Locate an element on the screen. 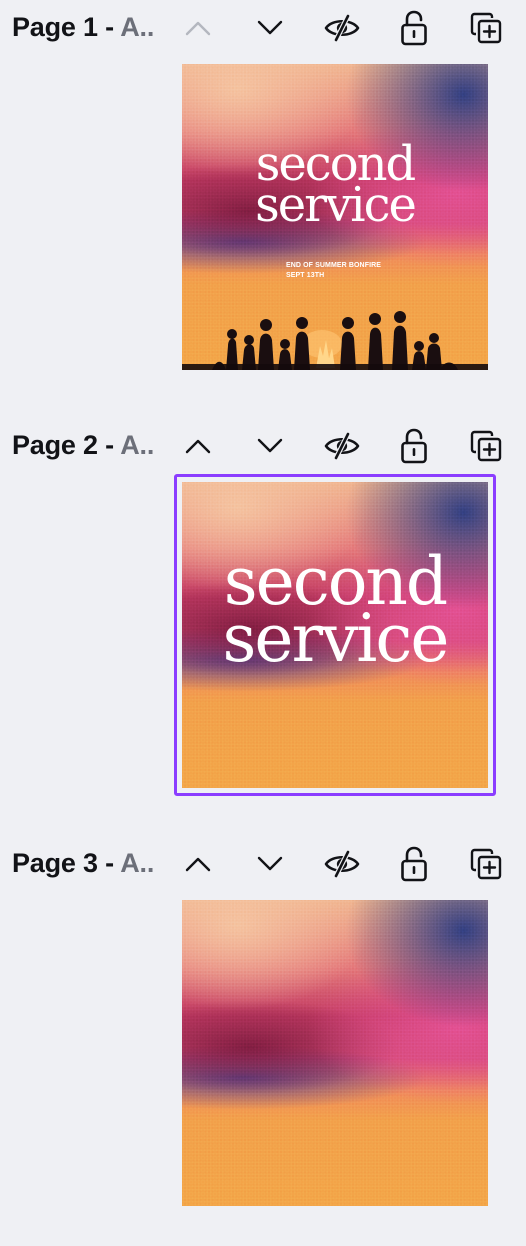 The width and height of the screenshot is (526, 1246). page-3-thumbnail is located at coordinates (335, 1053).